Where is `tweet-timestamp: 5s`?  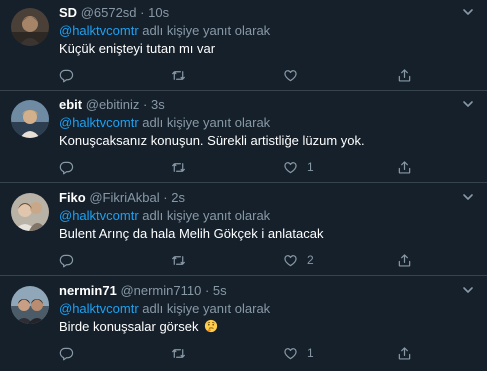
tweet-timestamp: 5s is located at coordinates (220, 290).